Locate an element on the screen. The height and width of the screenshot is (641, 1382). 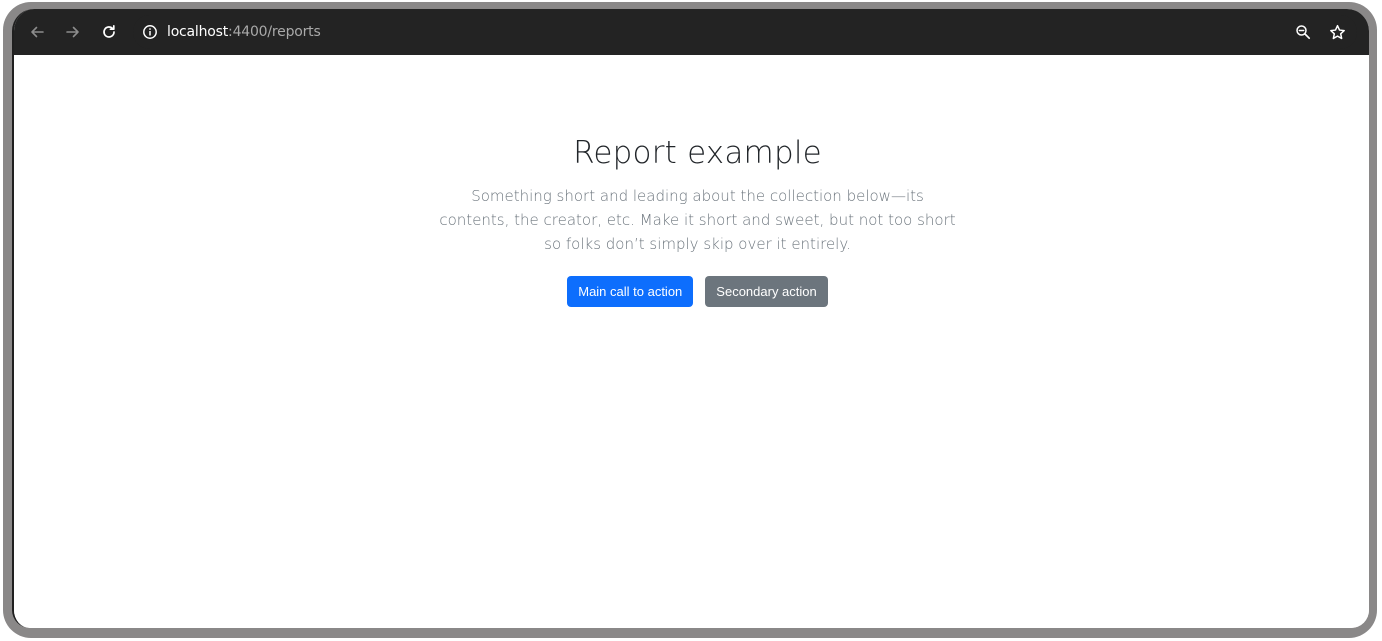
url-path: :4400/reports is located at coordinates (274, 32).